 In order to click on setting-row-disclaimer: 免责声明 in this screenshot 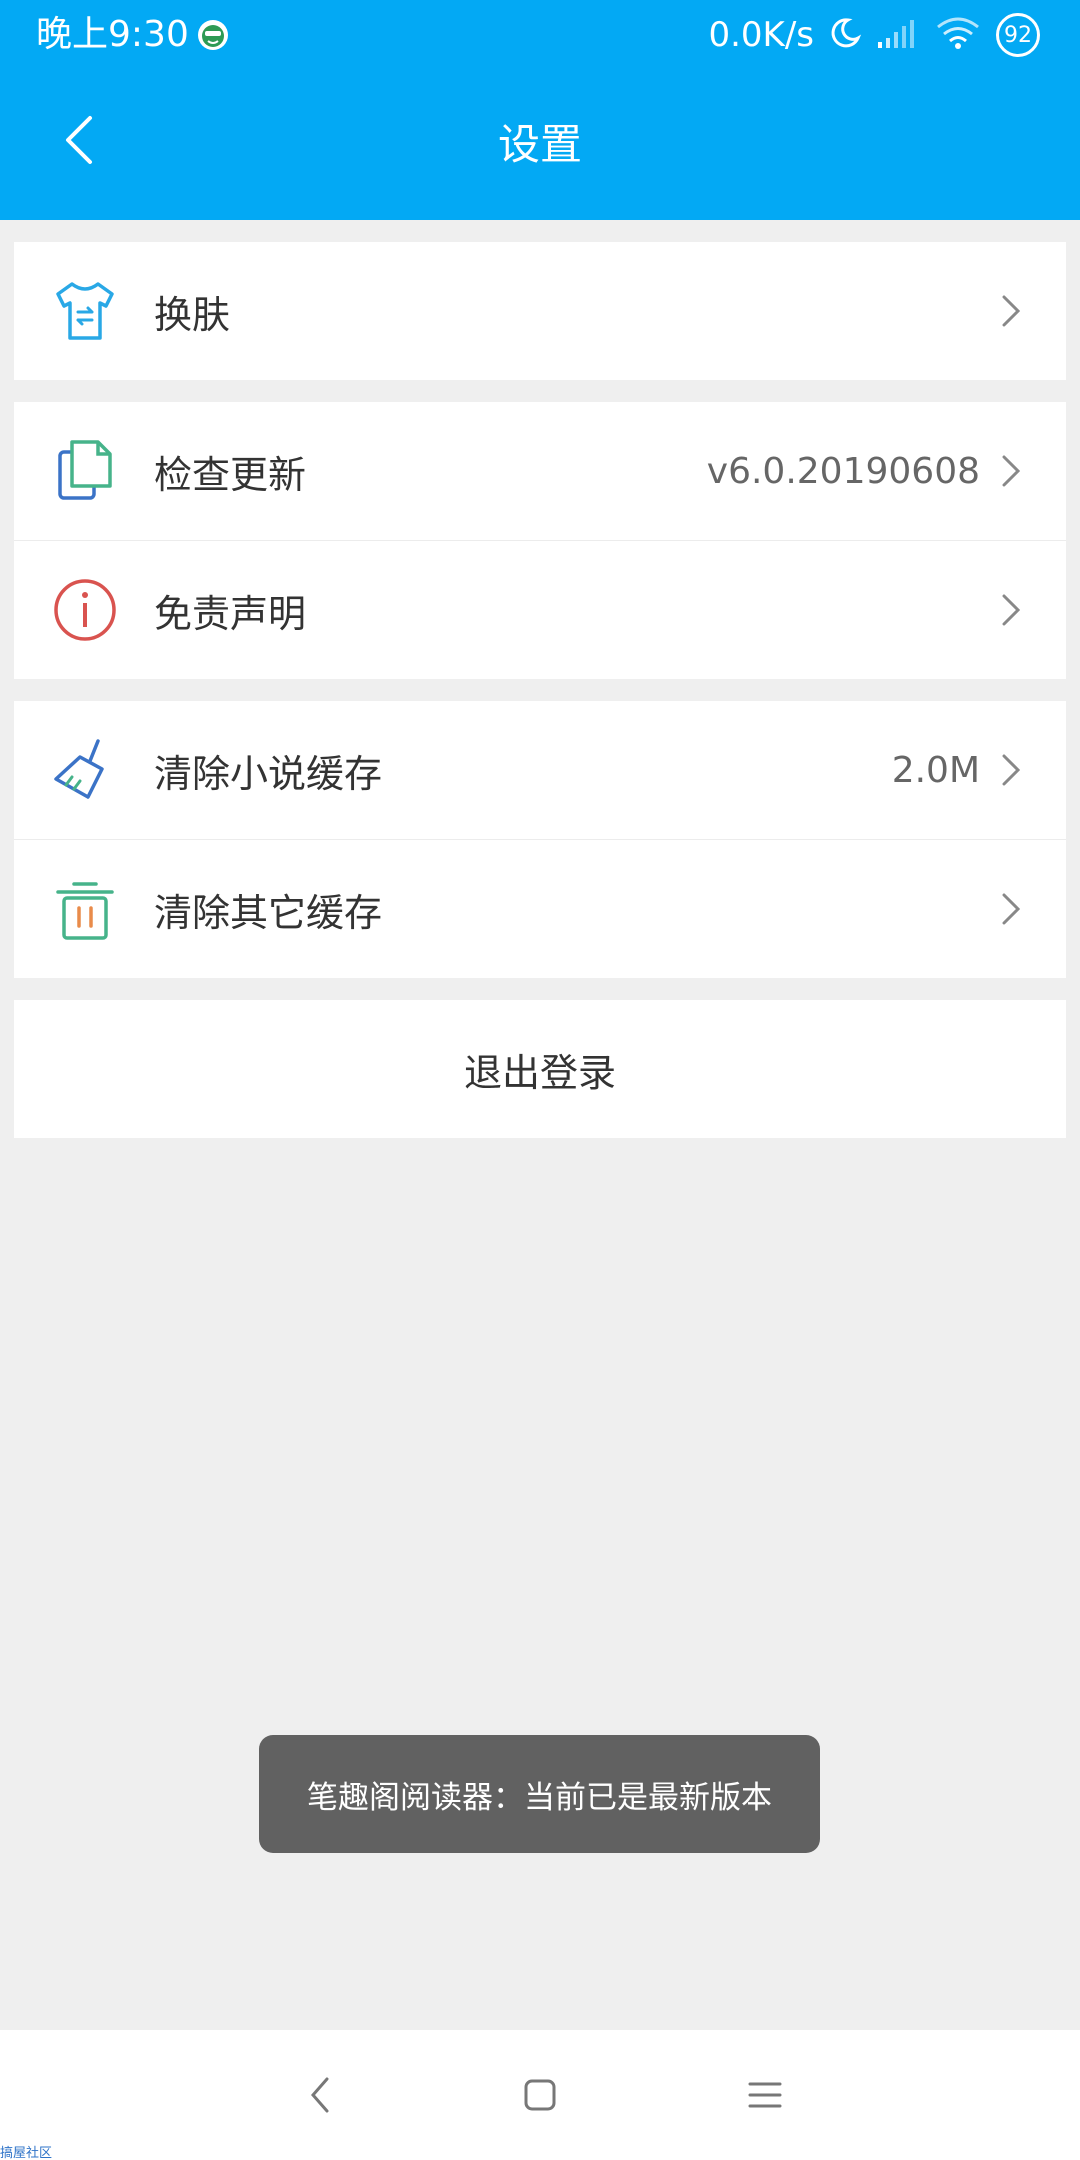, I will do `click(540, 609)`.